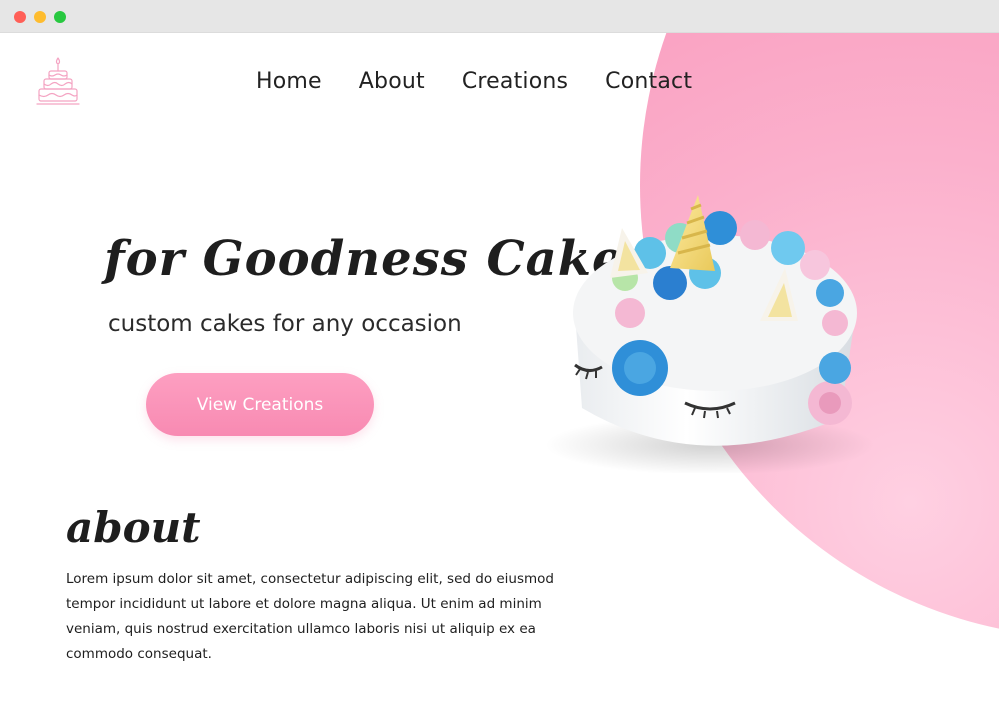 This screenshot has width=999, height=708. Describe the element at coordinates (648, 81) in the screenshot. I see `nav-link-contact: Contact` at that location.